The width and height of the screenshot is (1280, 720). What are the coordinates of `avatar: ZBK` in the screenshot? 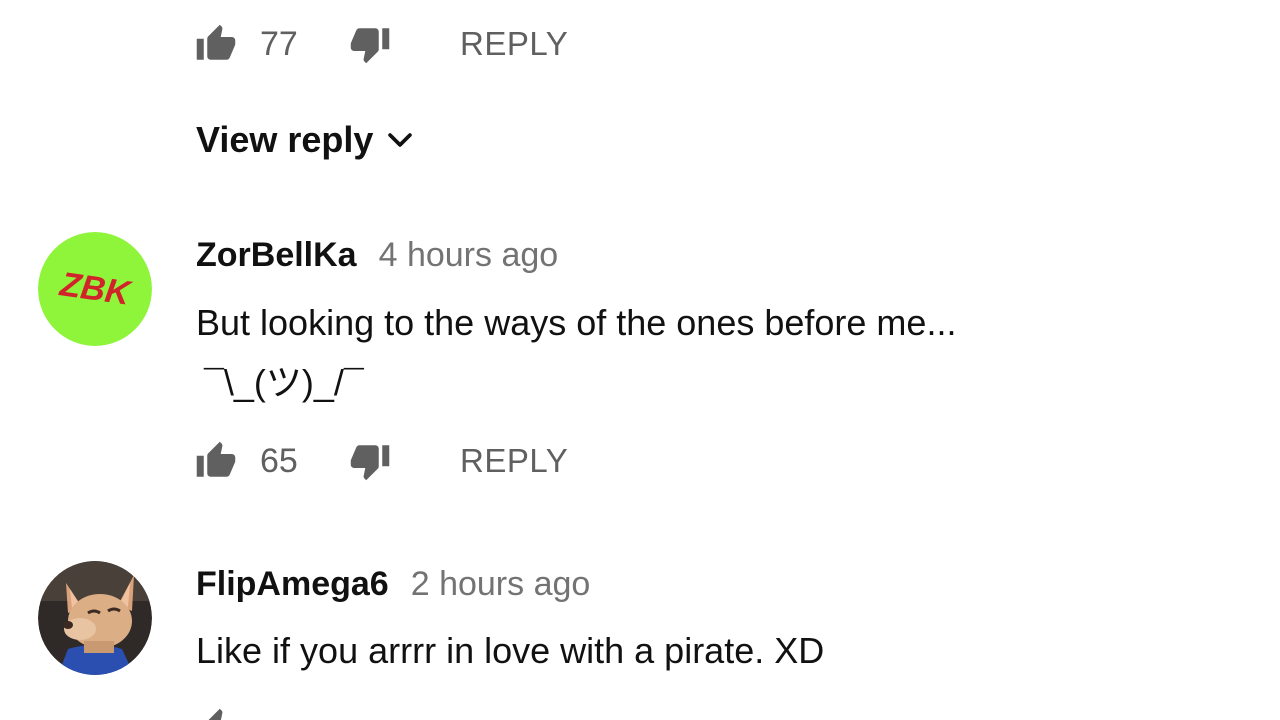 It's located at (95, 289).